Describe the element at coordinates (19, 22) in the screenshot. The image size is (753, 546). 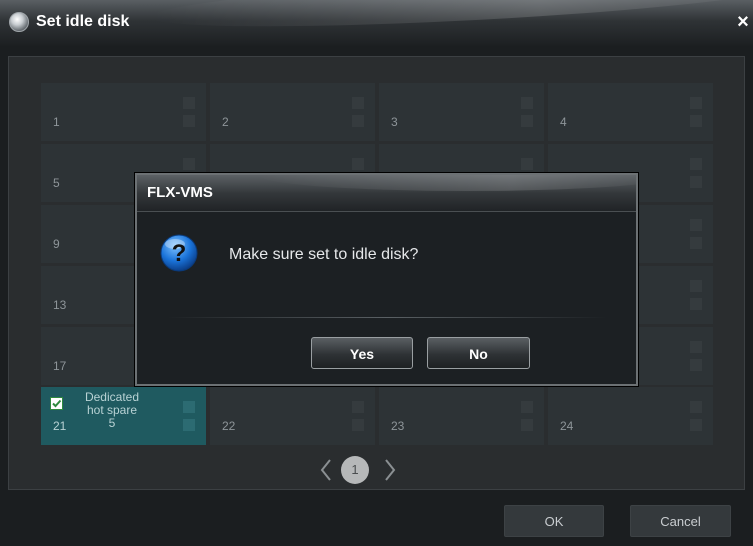
I see `app-logo-icon` at that location.